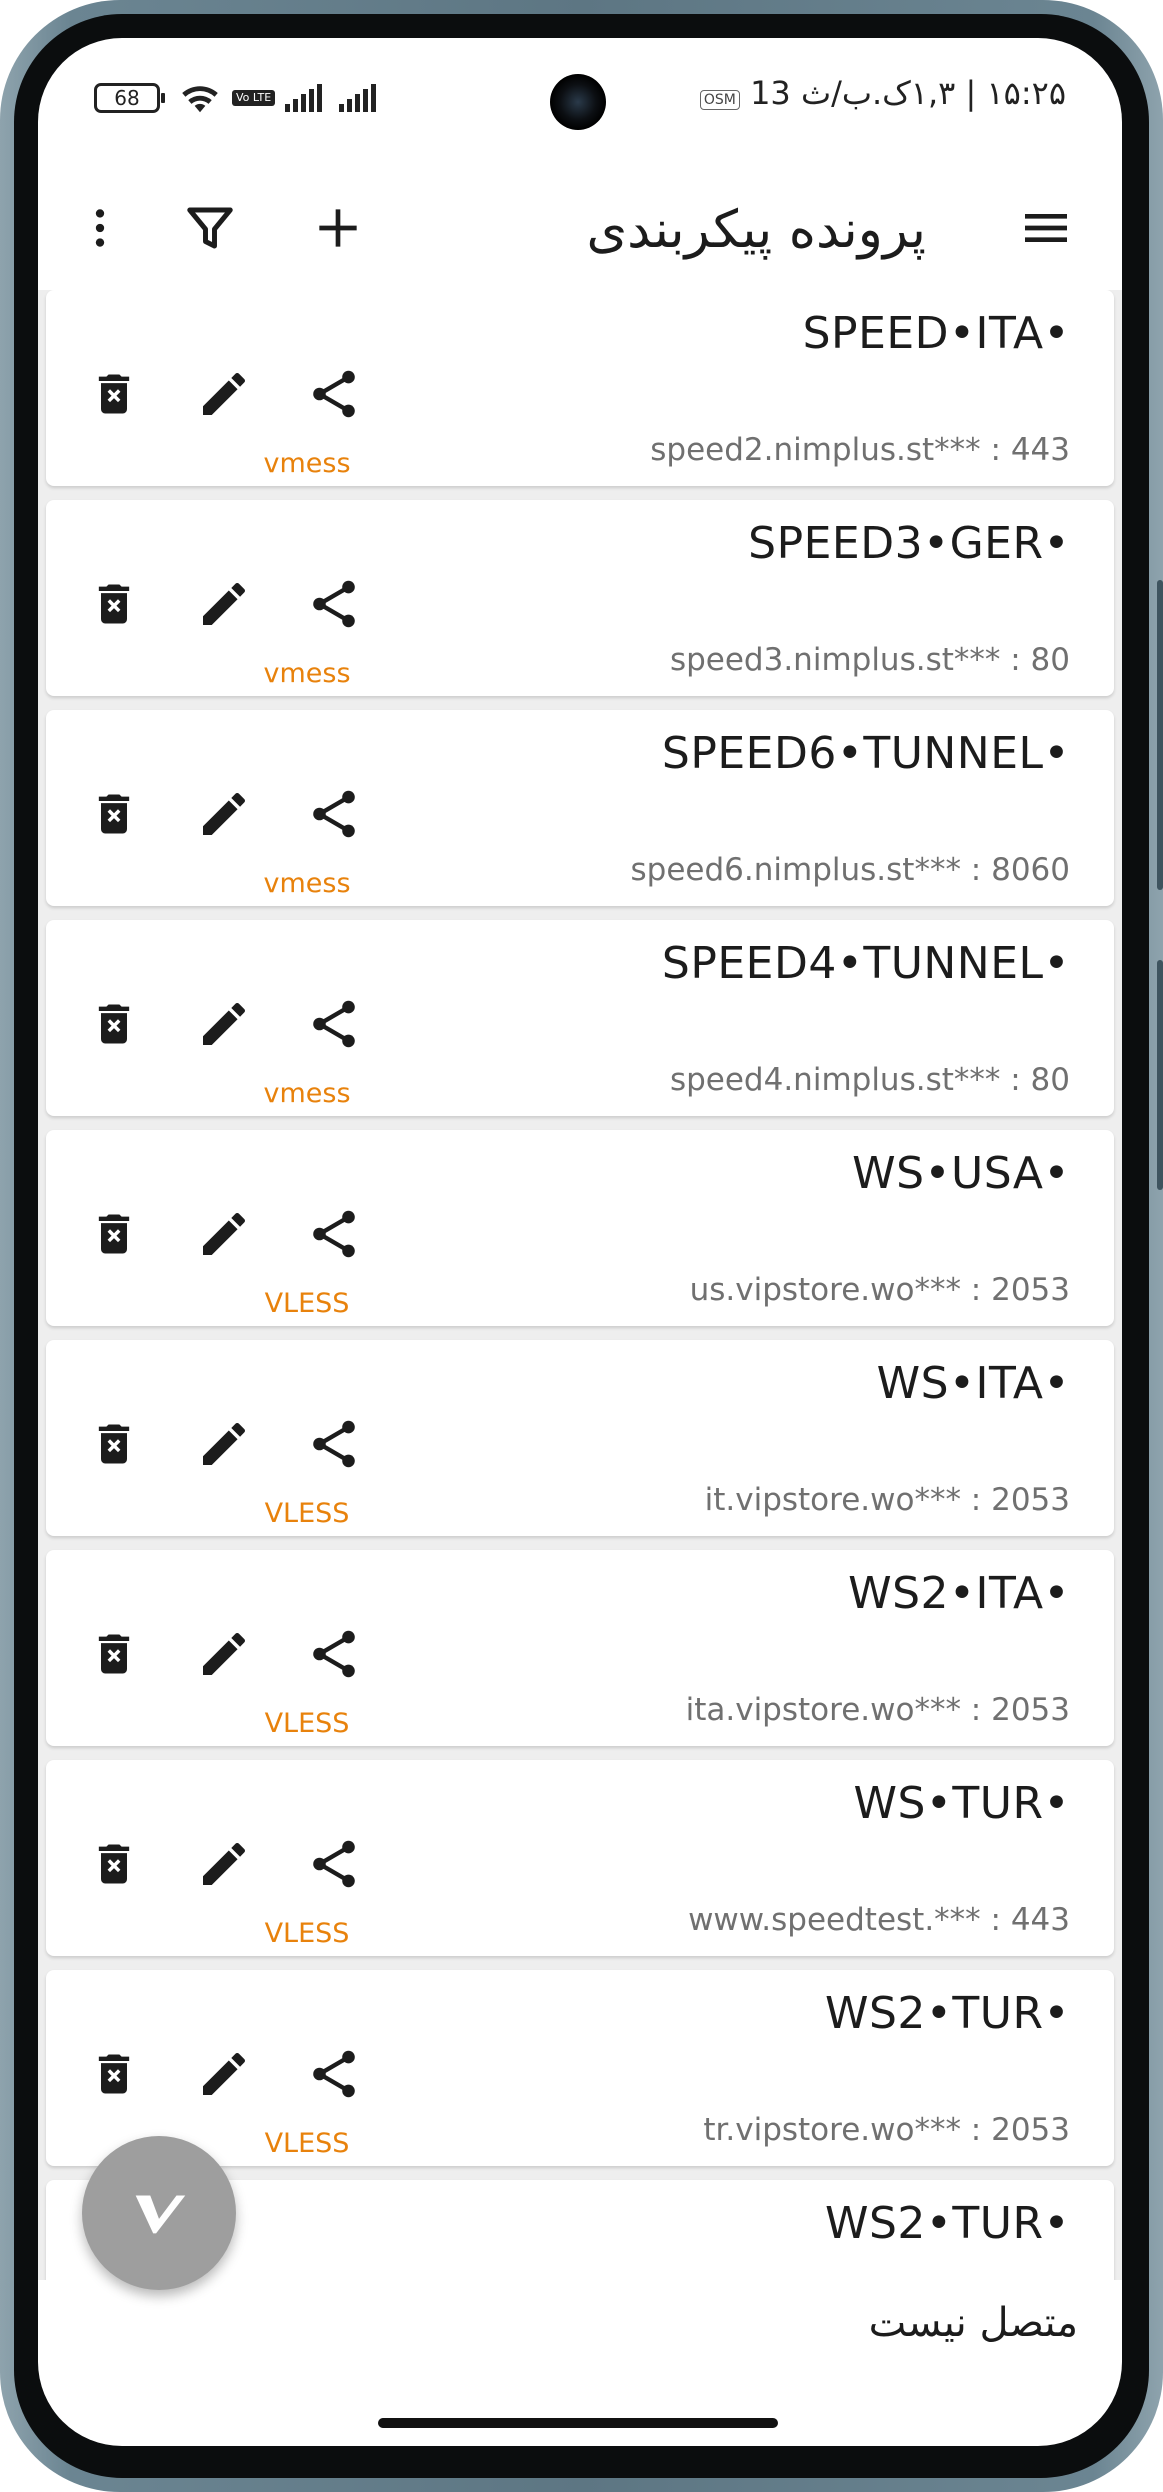  Describe the element at coordinates (865, 753) in the screenshot. I see `server-name: SPEED6•TUNNEL•` at that location.